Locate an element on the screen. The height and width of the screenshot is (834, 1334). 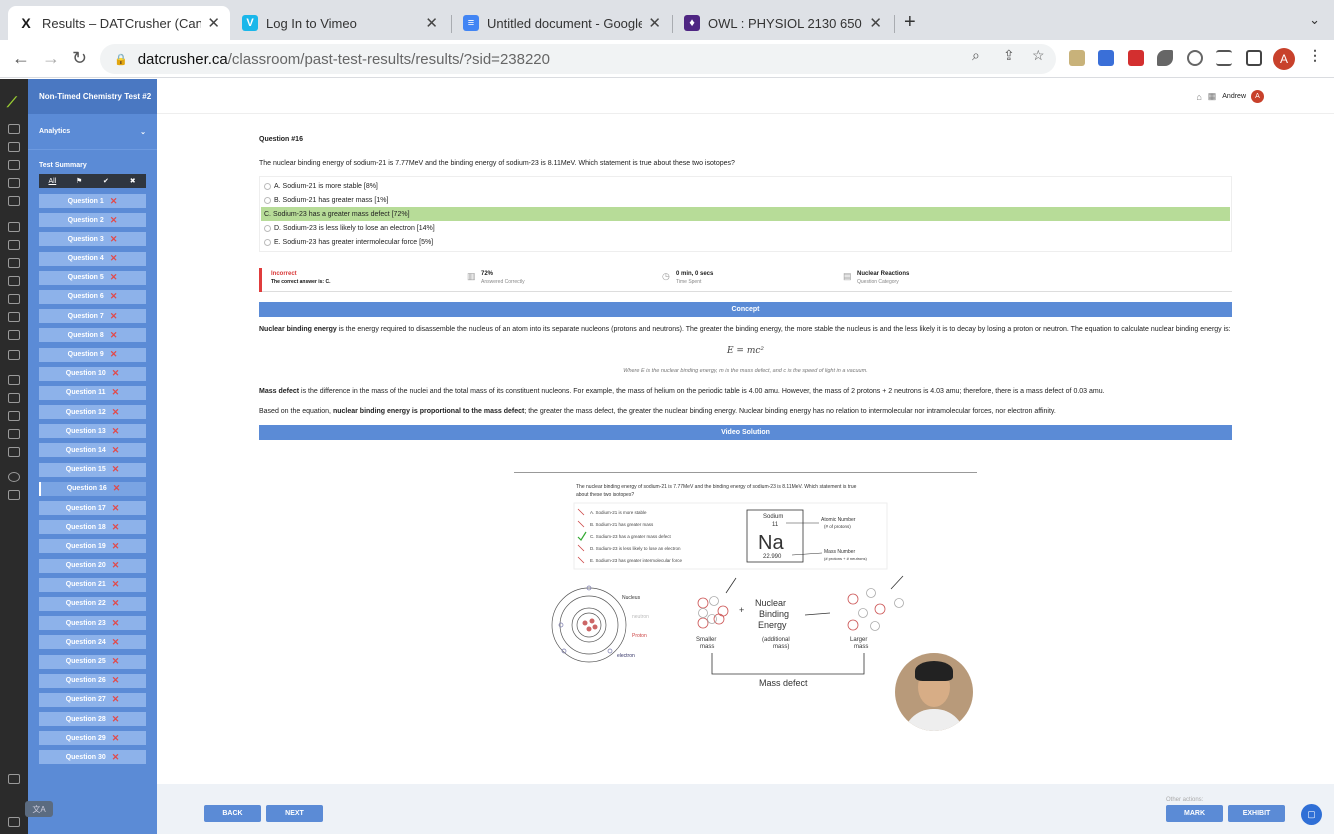
sidebar-question-item: Question 14 ✕ is located at coordinates (92, 450).